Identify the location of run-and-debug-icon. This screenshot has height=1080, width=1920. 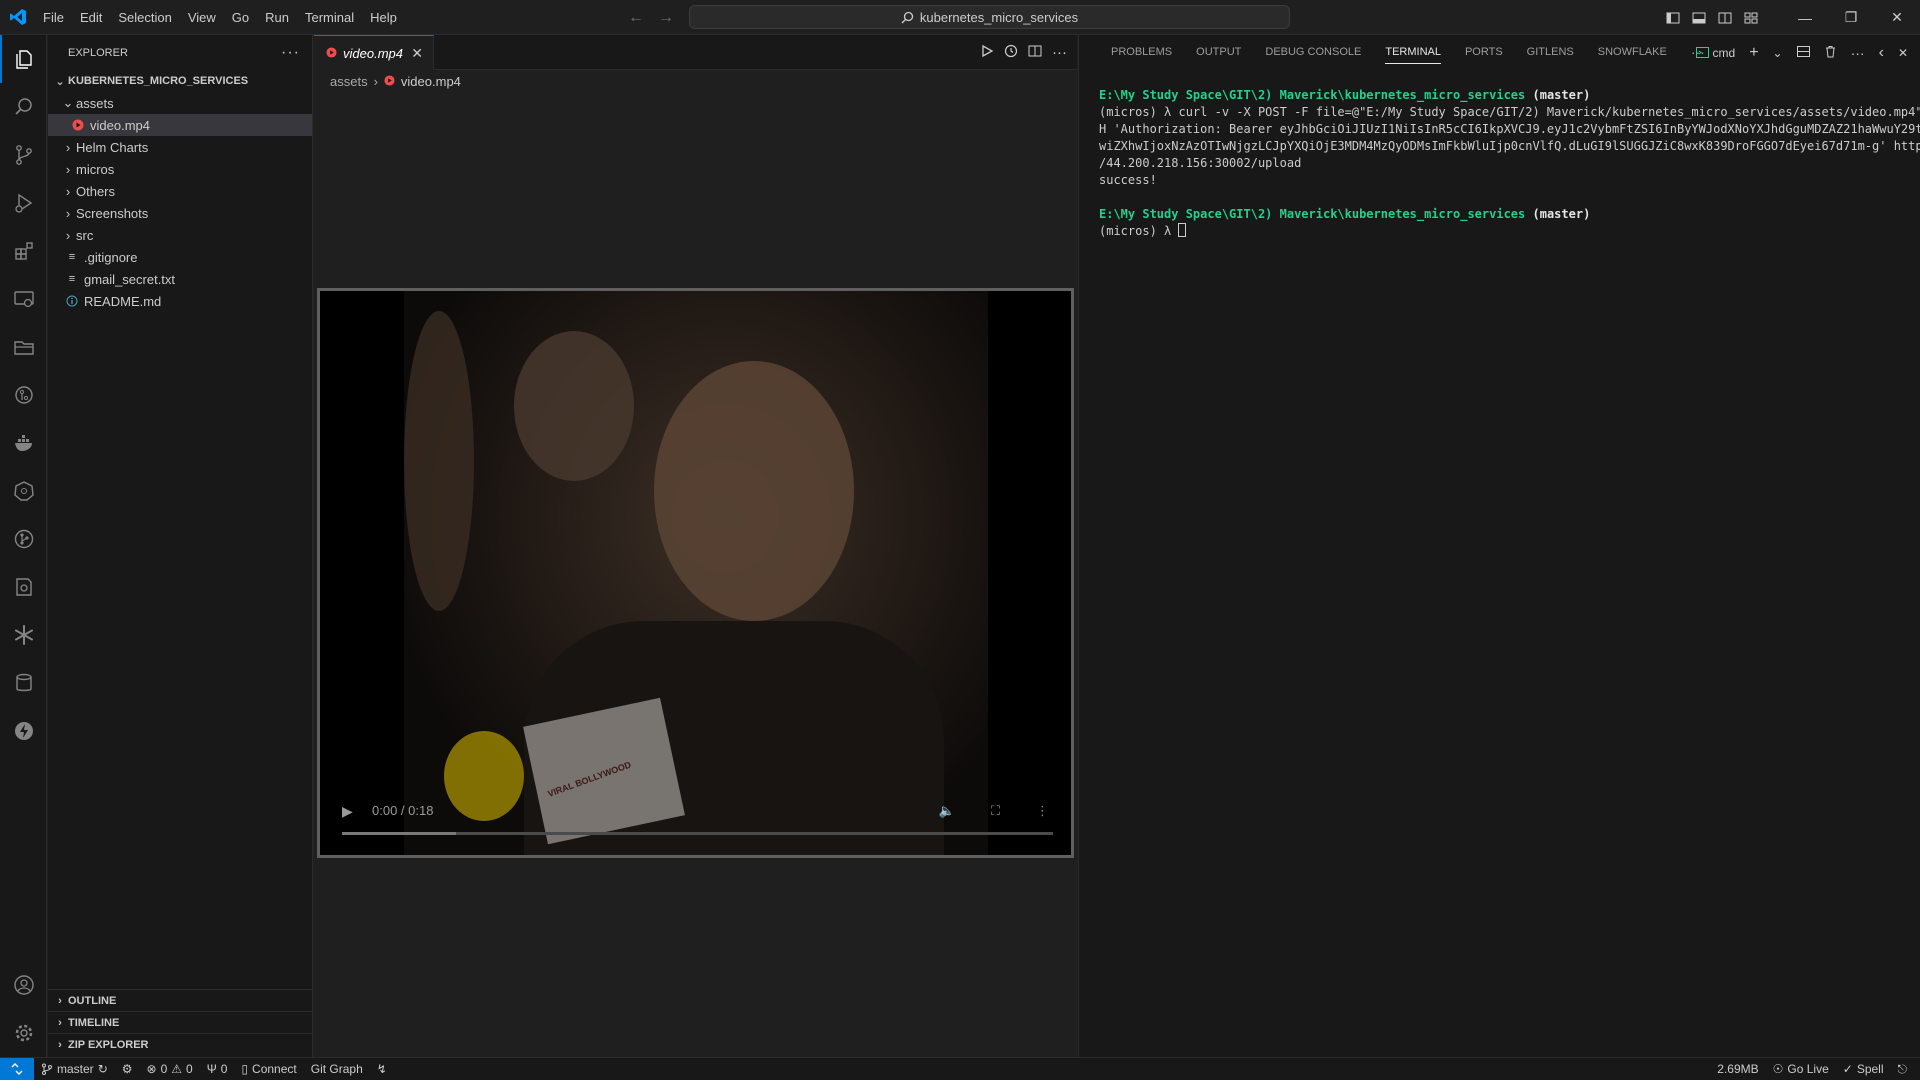
(23, 203).